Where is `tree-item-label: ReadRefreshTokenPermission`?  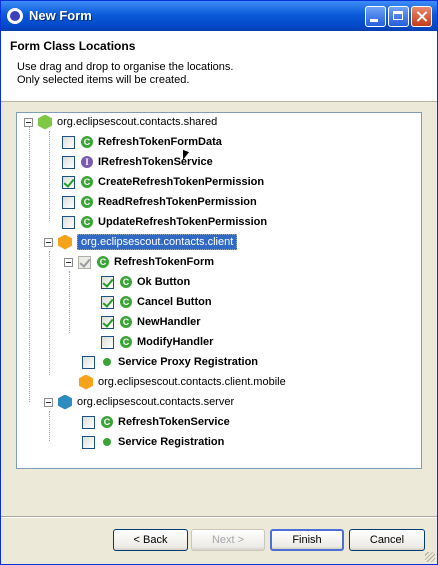 tree-item-label: ReadRefreshTokenPermission is located at coordinates (177, 202).